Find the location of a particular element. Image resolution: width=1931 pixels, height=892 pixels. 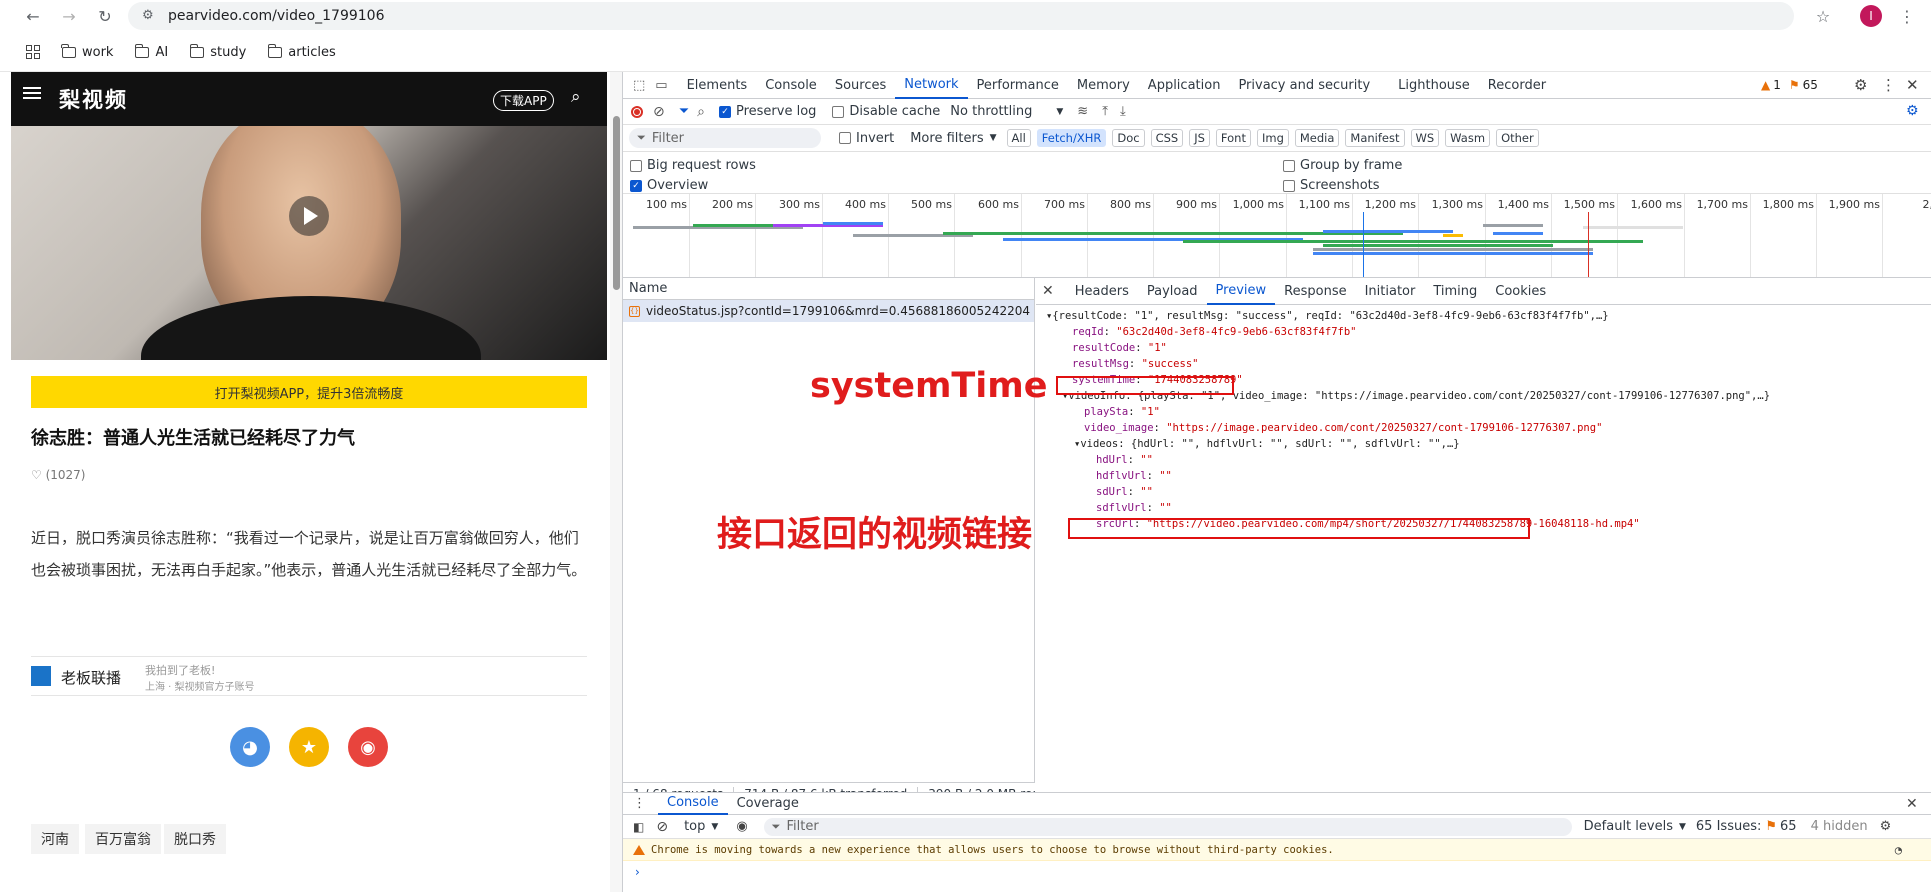

close-detail-icon: ✕ is located at coordinates (1048, 291).